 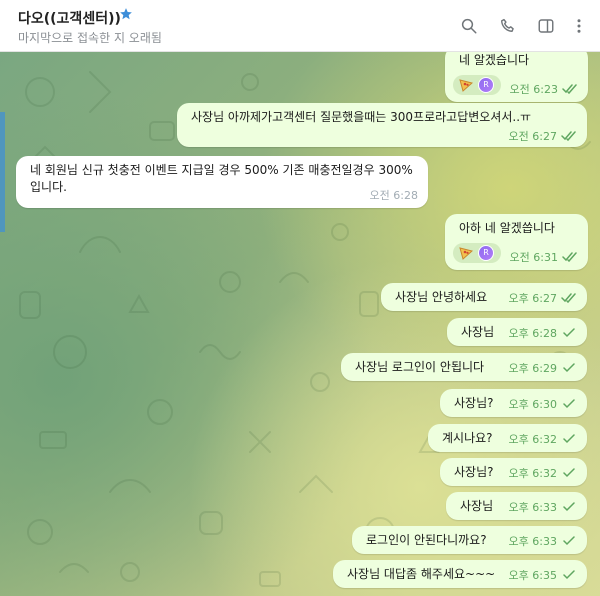 I want to click on star-icon, so click(x=126, y=13).